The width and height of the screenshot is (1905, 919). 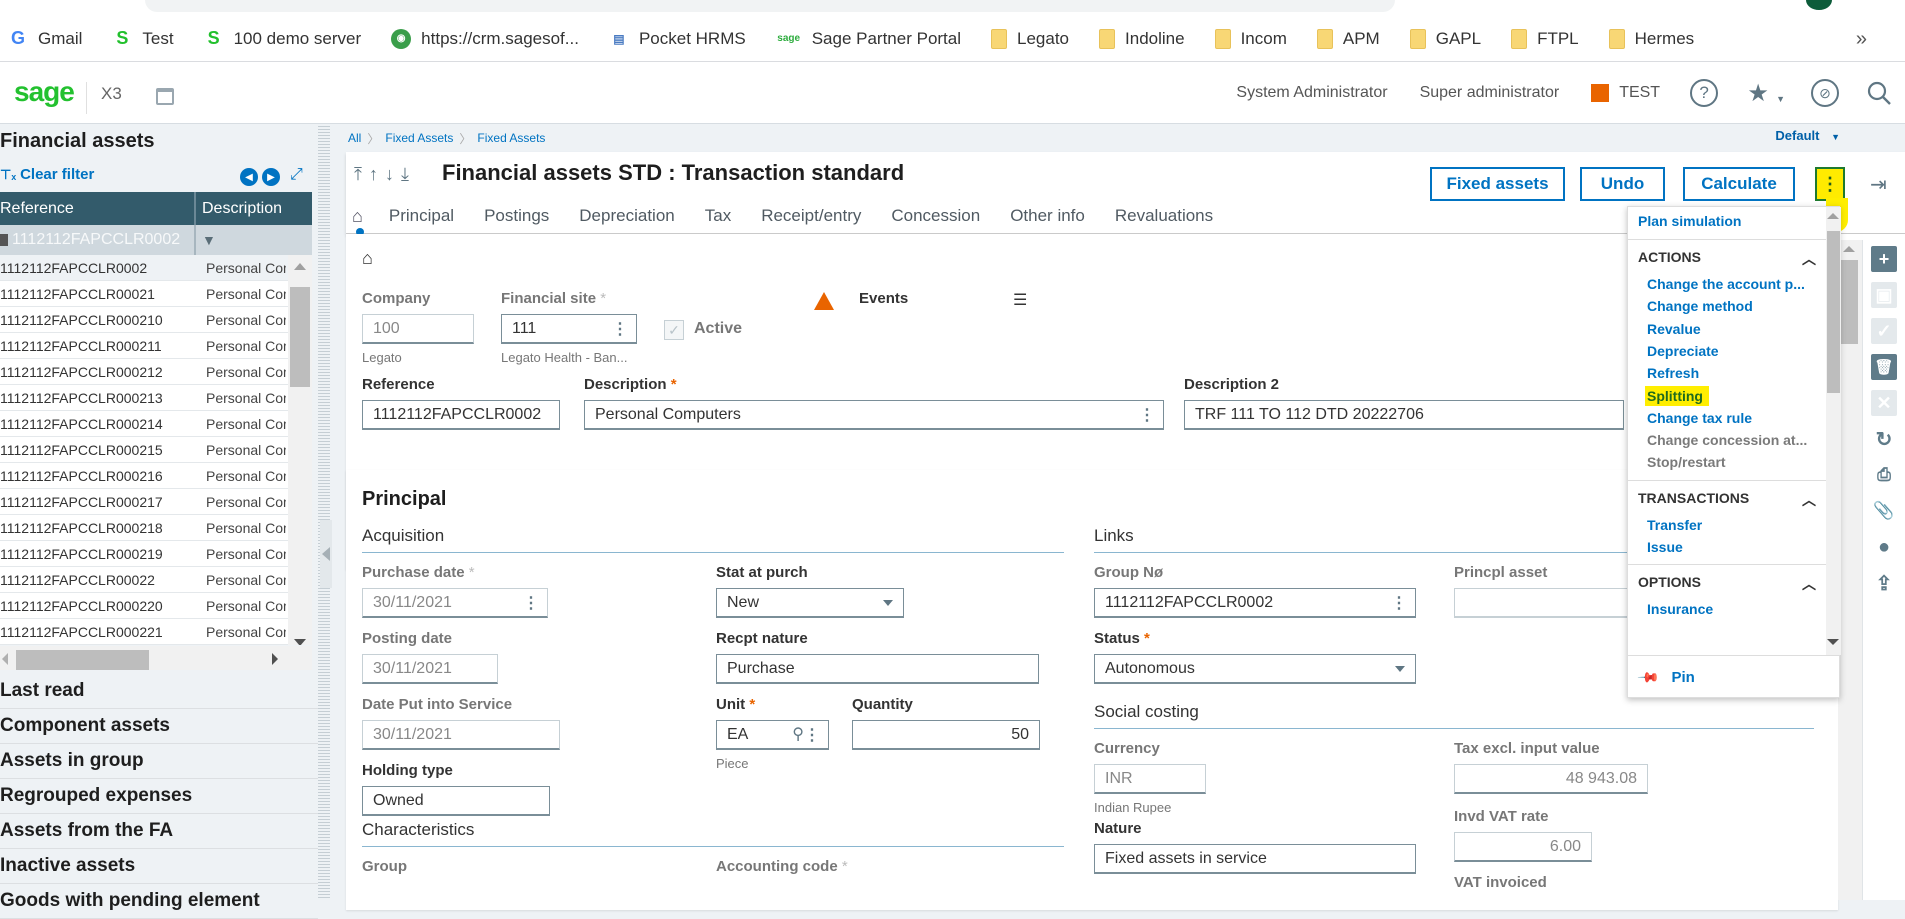 What do you see at coordinates (142, 38) in the screenshot?
I see `bookmark-test: S Test` at bounding box center [142, 38].